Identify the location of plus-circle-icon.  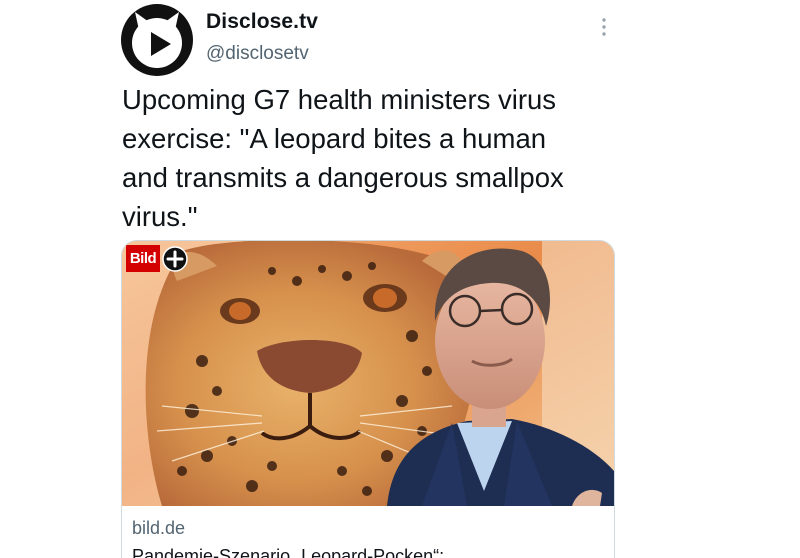
(175, 259).